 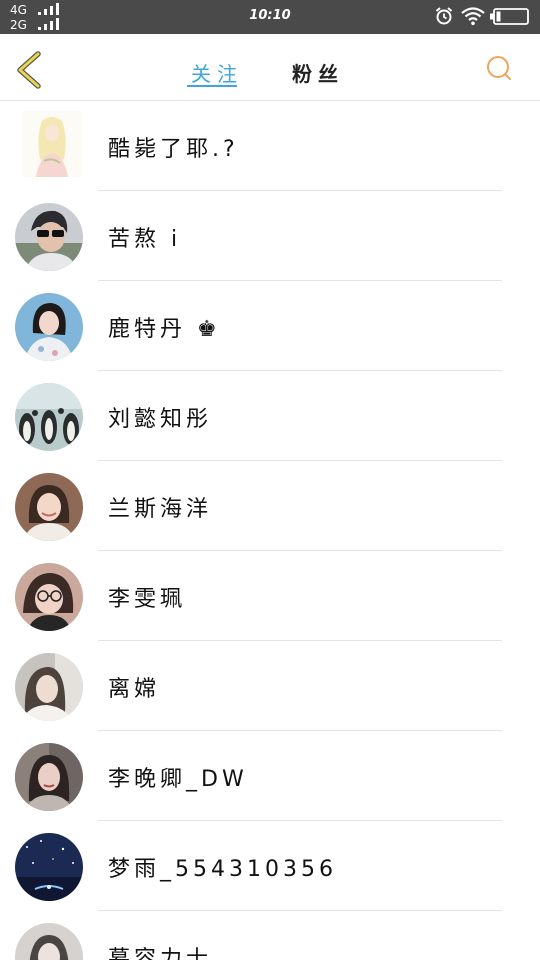 What do you see at coordinates (270, 416) in the screenshot?
I see `list-item: 刘懿知彤` at bounding box center [270, 416].